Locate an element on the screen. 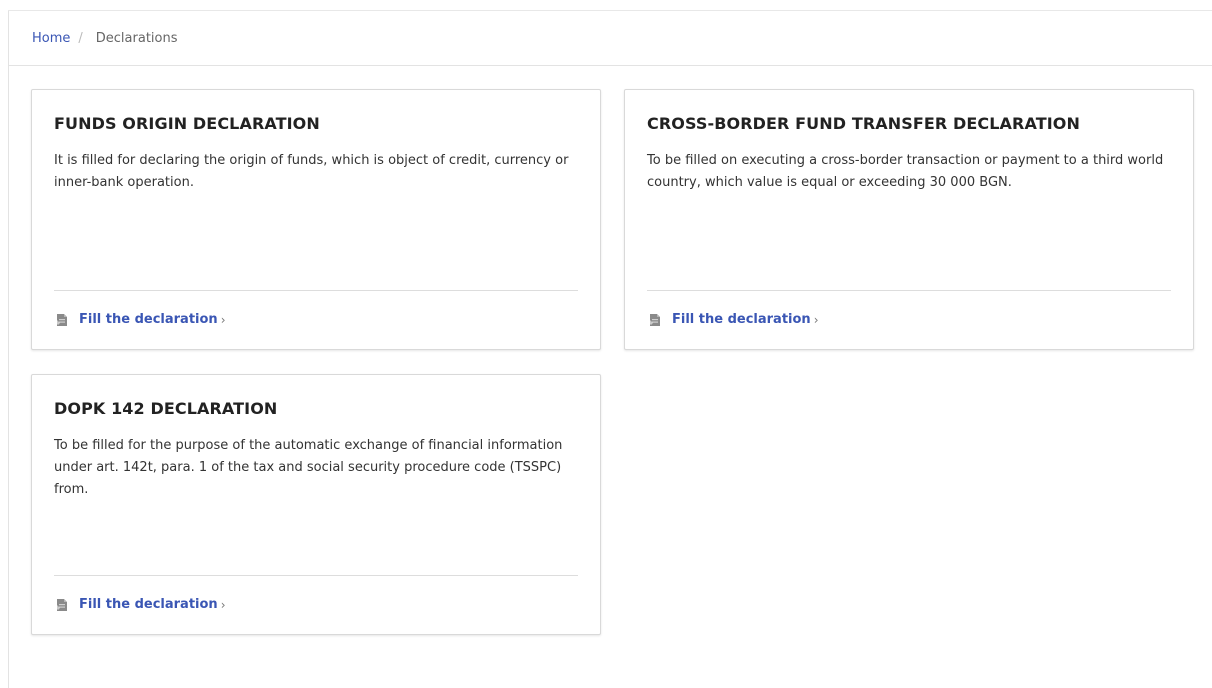  card-title: DOPK 142 DECLARATION is located at coordinates (166, 408).